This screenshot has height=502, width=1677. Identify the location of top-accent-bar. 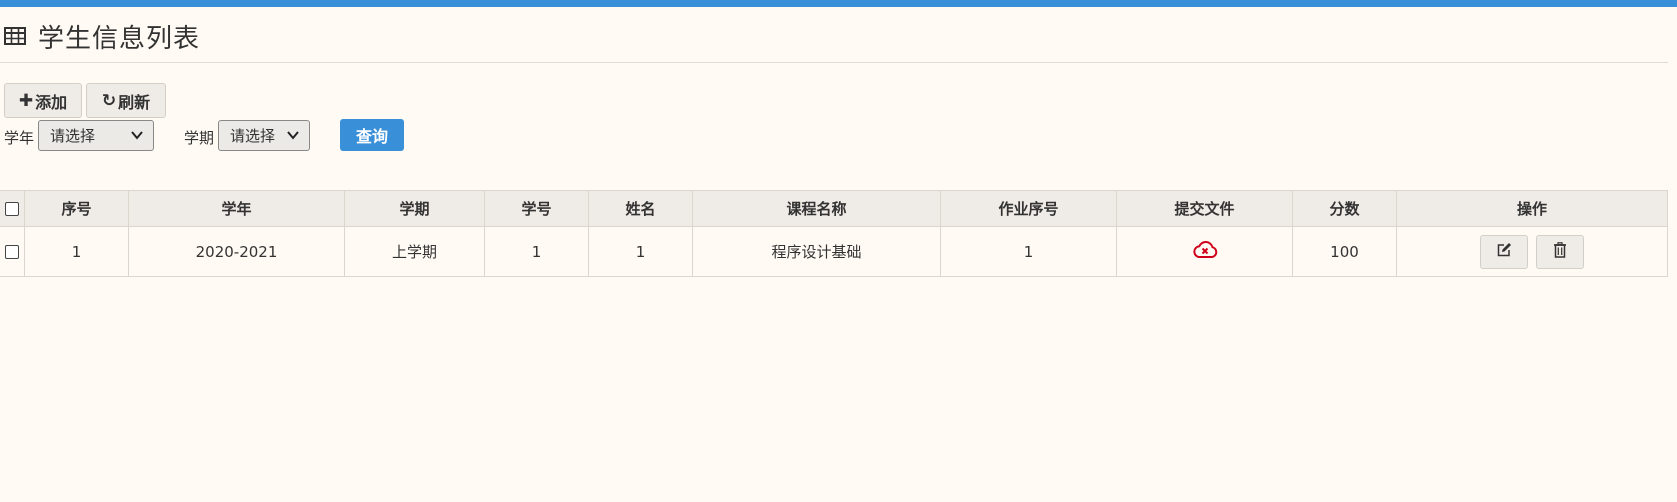
(838, 3).